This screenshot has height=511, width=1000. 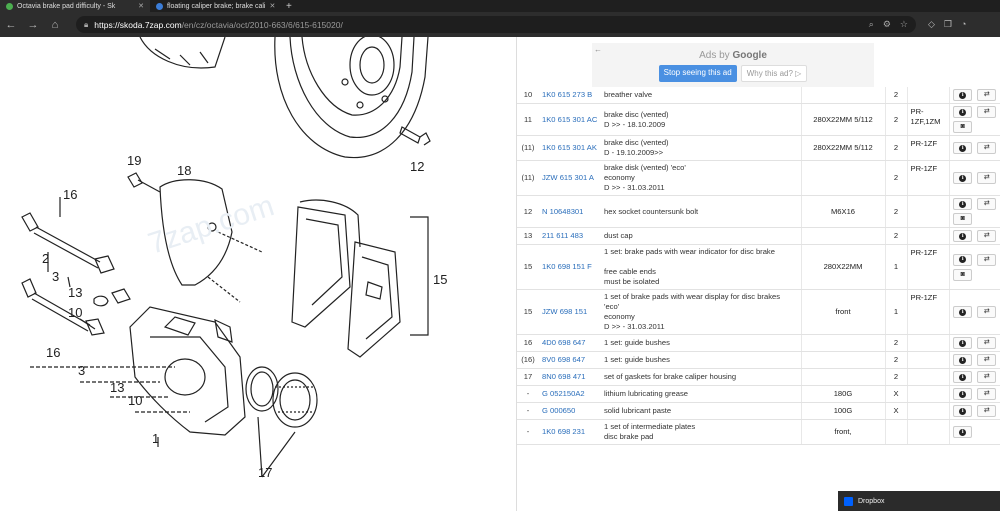 I want to click on part-number-link: 1K0 615 273 B, so click(x=570, y=95).